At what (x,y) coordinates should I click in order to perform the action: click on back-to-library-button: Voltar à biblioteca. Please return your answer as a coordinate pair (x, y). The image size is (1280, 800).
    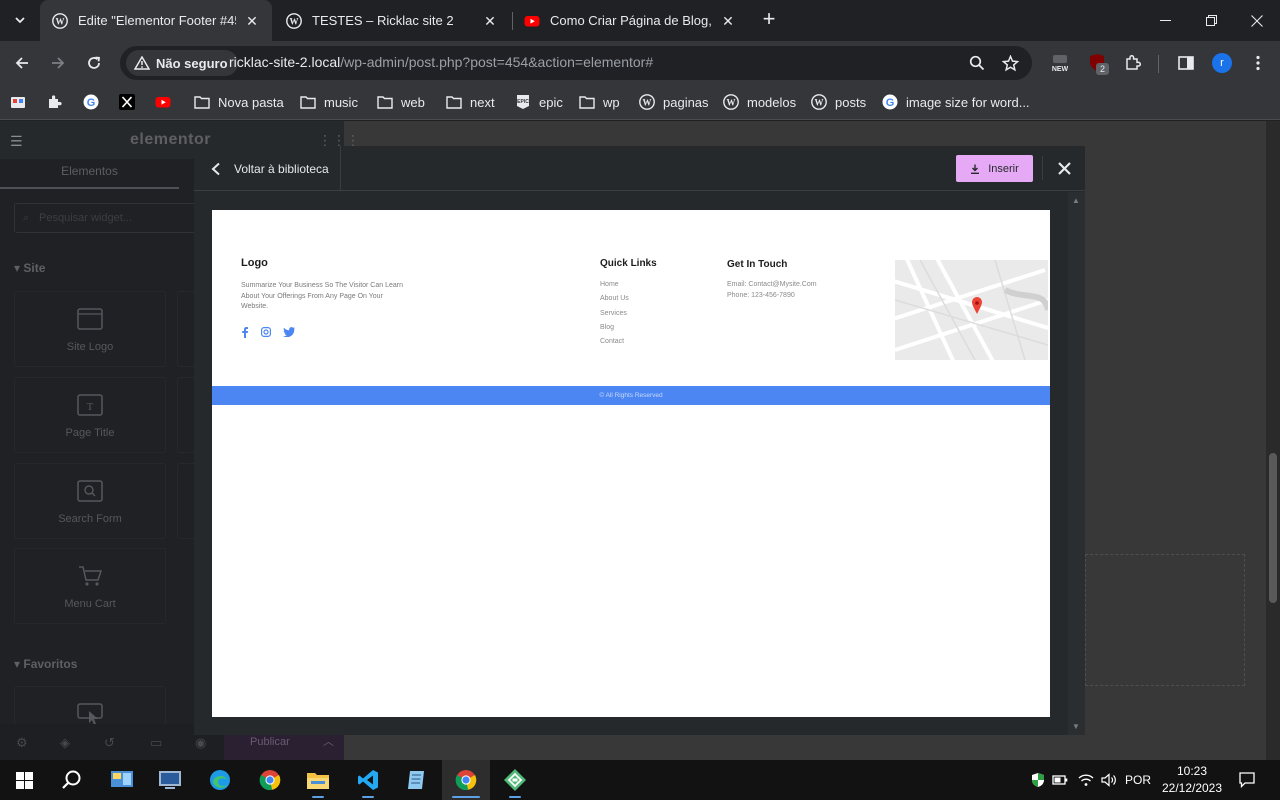
    Looking at the image, I should click on (267, 168).